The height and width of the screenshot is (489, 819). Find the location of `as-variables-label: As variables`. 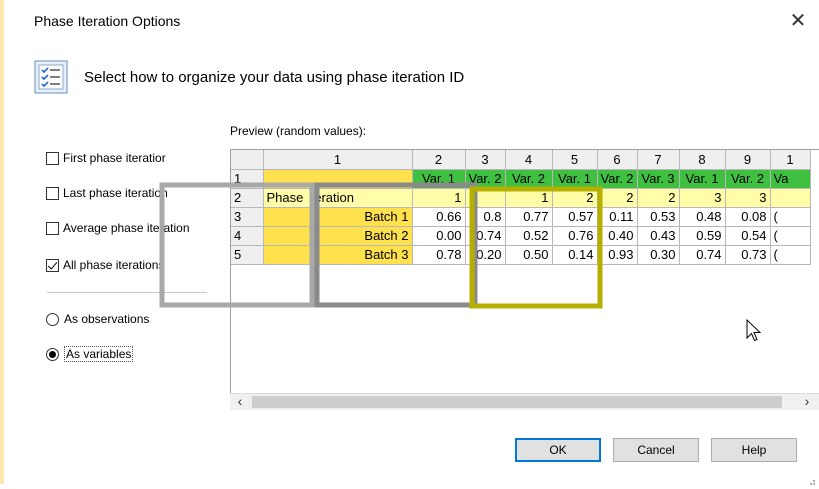

as-variables-label: As variables is located at coordinates (99, 354).